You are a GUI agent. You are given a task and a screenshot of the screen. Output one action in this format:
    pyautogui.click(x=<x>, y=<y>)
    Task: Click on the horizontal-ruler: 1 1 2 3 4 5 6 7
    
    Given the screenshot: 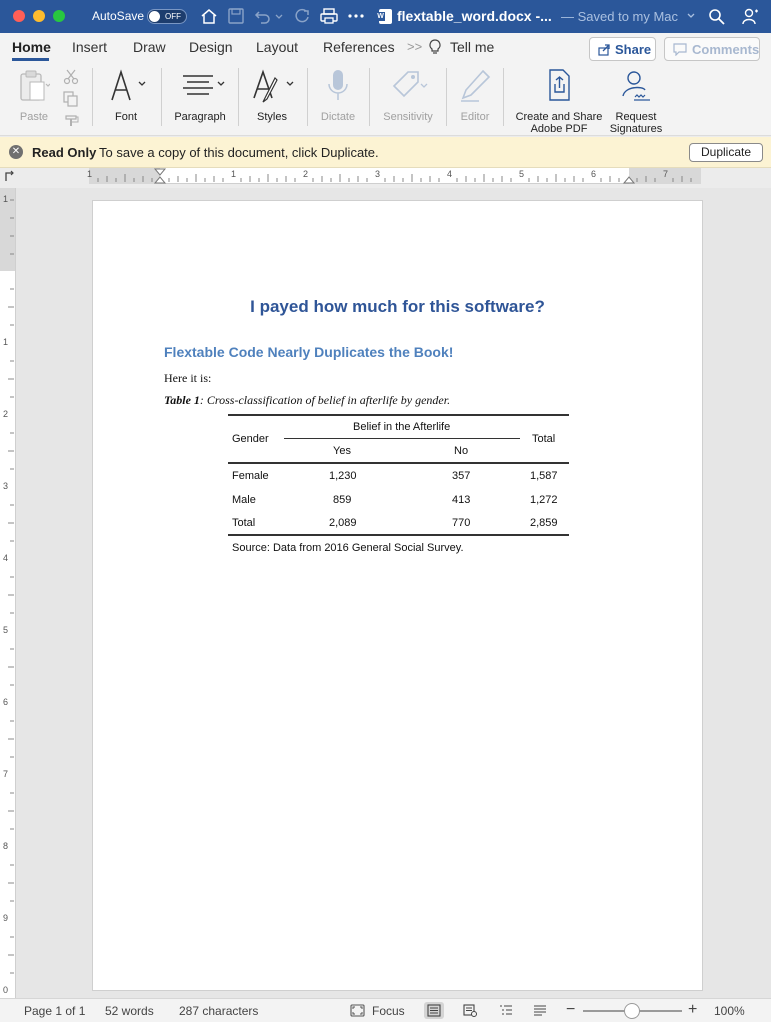 What is the action you would take?
    pyautogui.click(x=394, y=176)
    